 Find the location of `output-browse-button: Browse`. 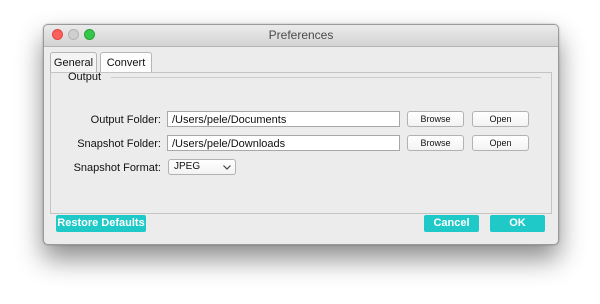

output-browse-button: Browse is located at coordinates (435, 119).